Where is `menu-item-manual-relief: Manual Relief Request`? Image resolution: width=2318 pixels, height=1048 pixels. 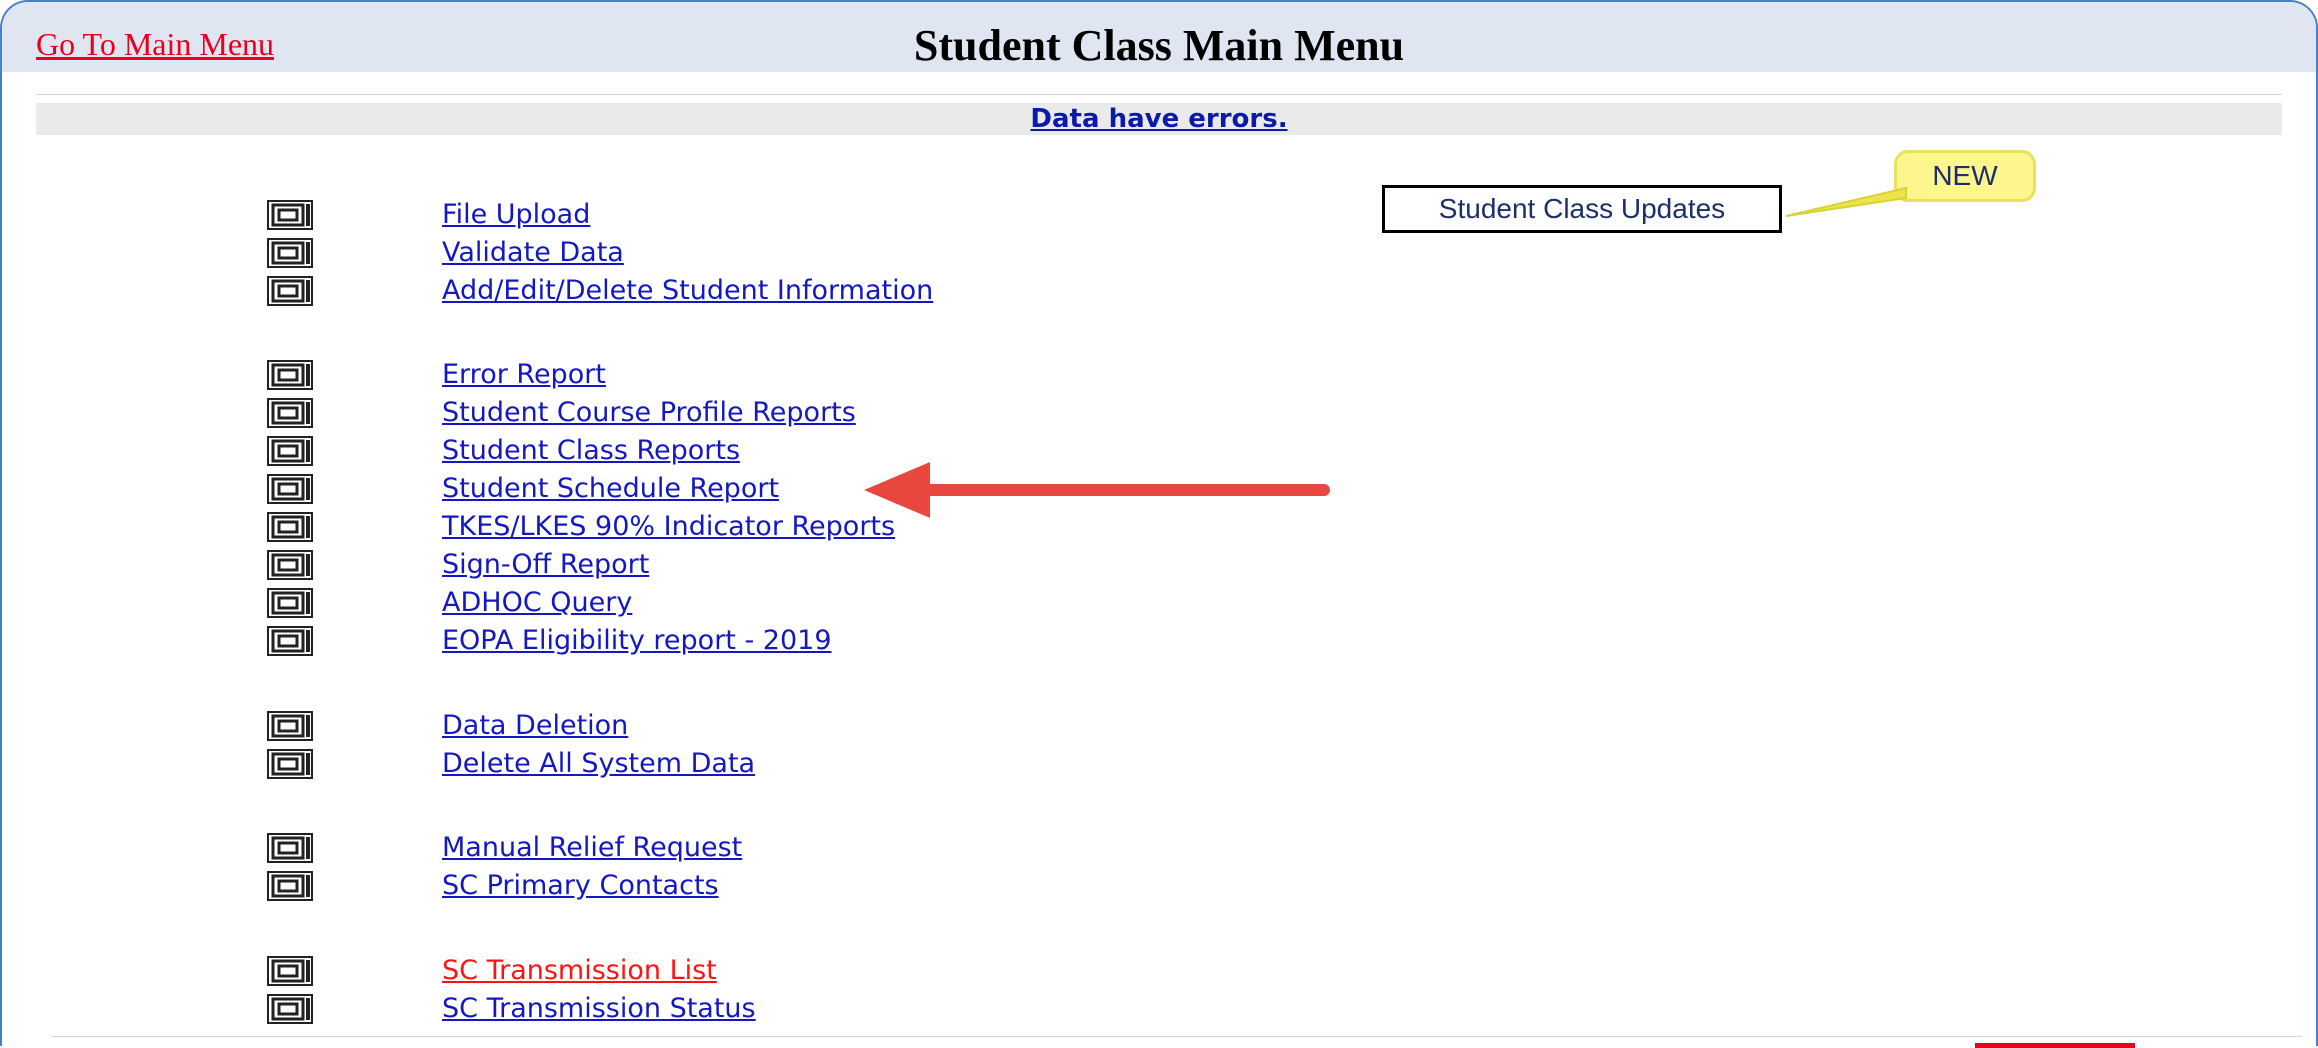
menu-item-manual-relief: Manual Relief Request is located at coordinates (552, 848).